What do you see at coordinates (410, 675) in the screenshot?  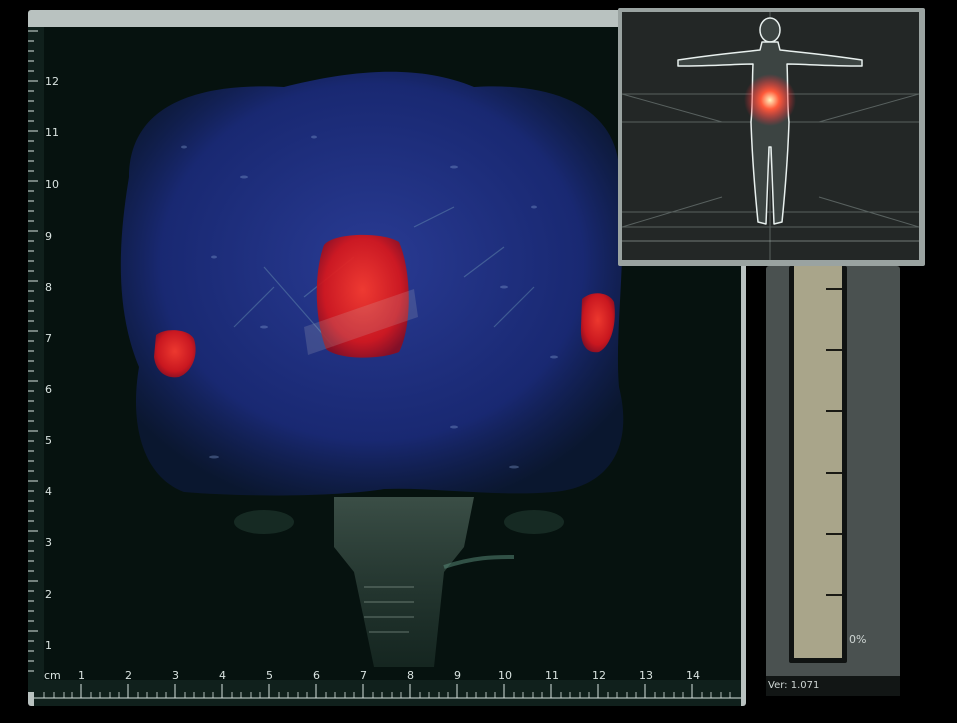 I see `ruler-x-label: 8` at bounding box center [410, 675].